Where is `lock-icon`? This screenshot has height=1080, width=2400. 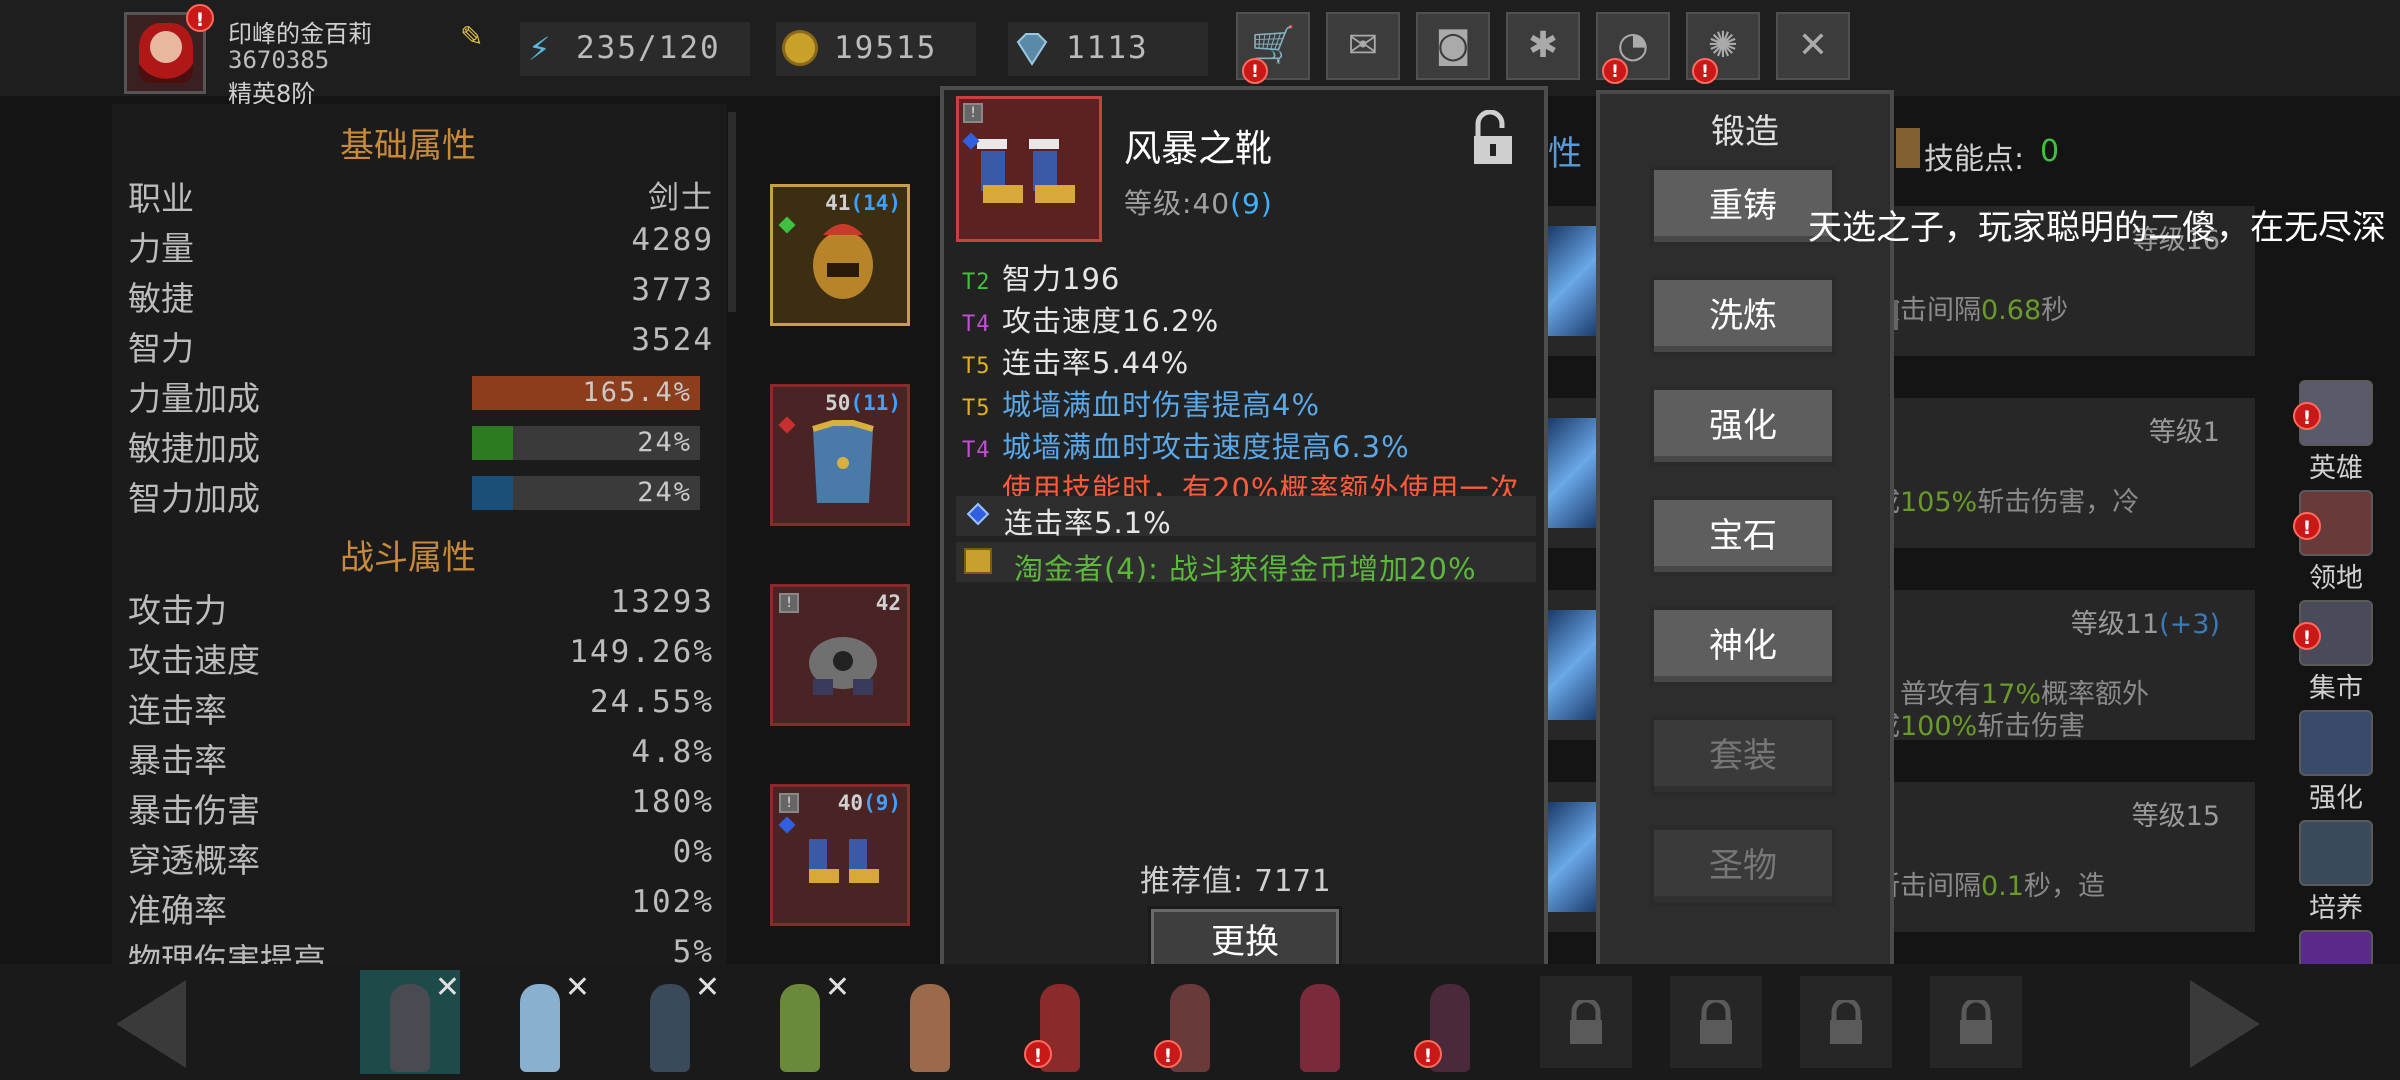
lock-icon is located at coordinates (1716, 1022).